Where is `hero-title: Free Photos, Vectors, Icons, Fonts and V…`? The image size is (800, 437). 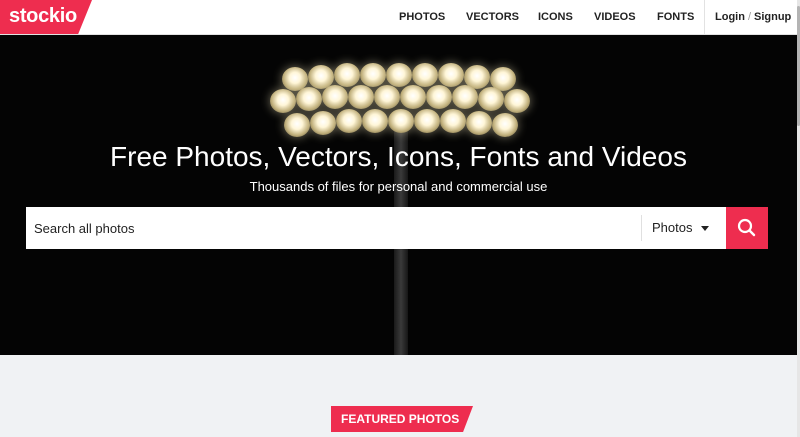 hero-title: Free Photos, Vectors, Icons, Fonts and V… is located at coordinates (398, 156).